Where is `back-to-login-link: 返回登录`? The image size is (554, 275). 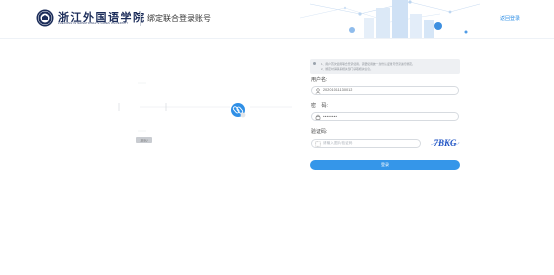
back-to-login-link: 返回登录 is located at coordinates (510, 18).